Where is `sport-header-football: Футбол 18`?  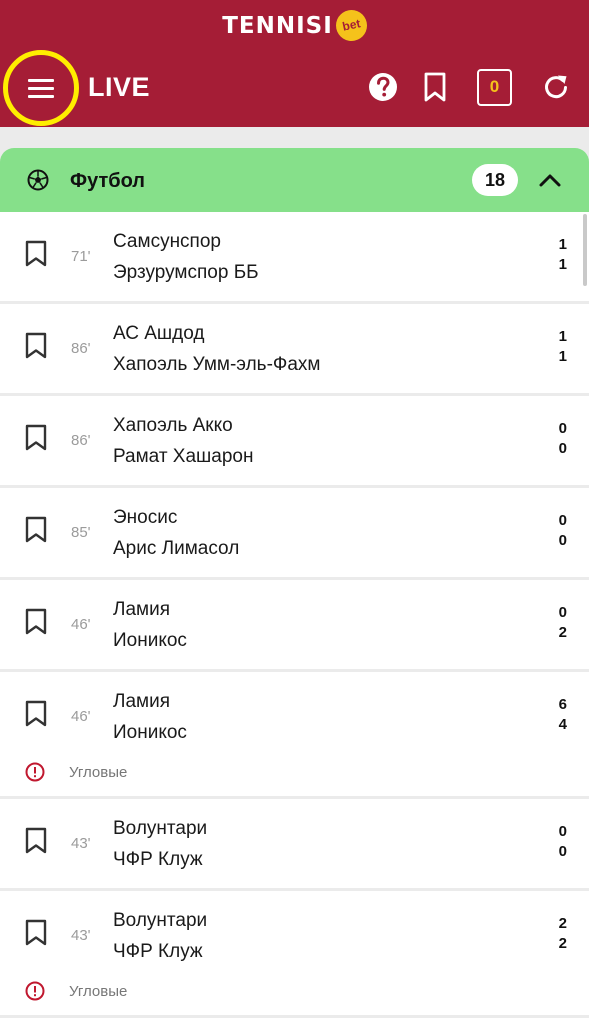
sport-header-football: Футбол 18 is located at coordinates (294, 180).